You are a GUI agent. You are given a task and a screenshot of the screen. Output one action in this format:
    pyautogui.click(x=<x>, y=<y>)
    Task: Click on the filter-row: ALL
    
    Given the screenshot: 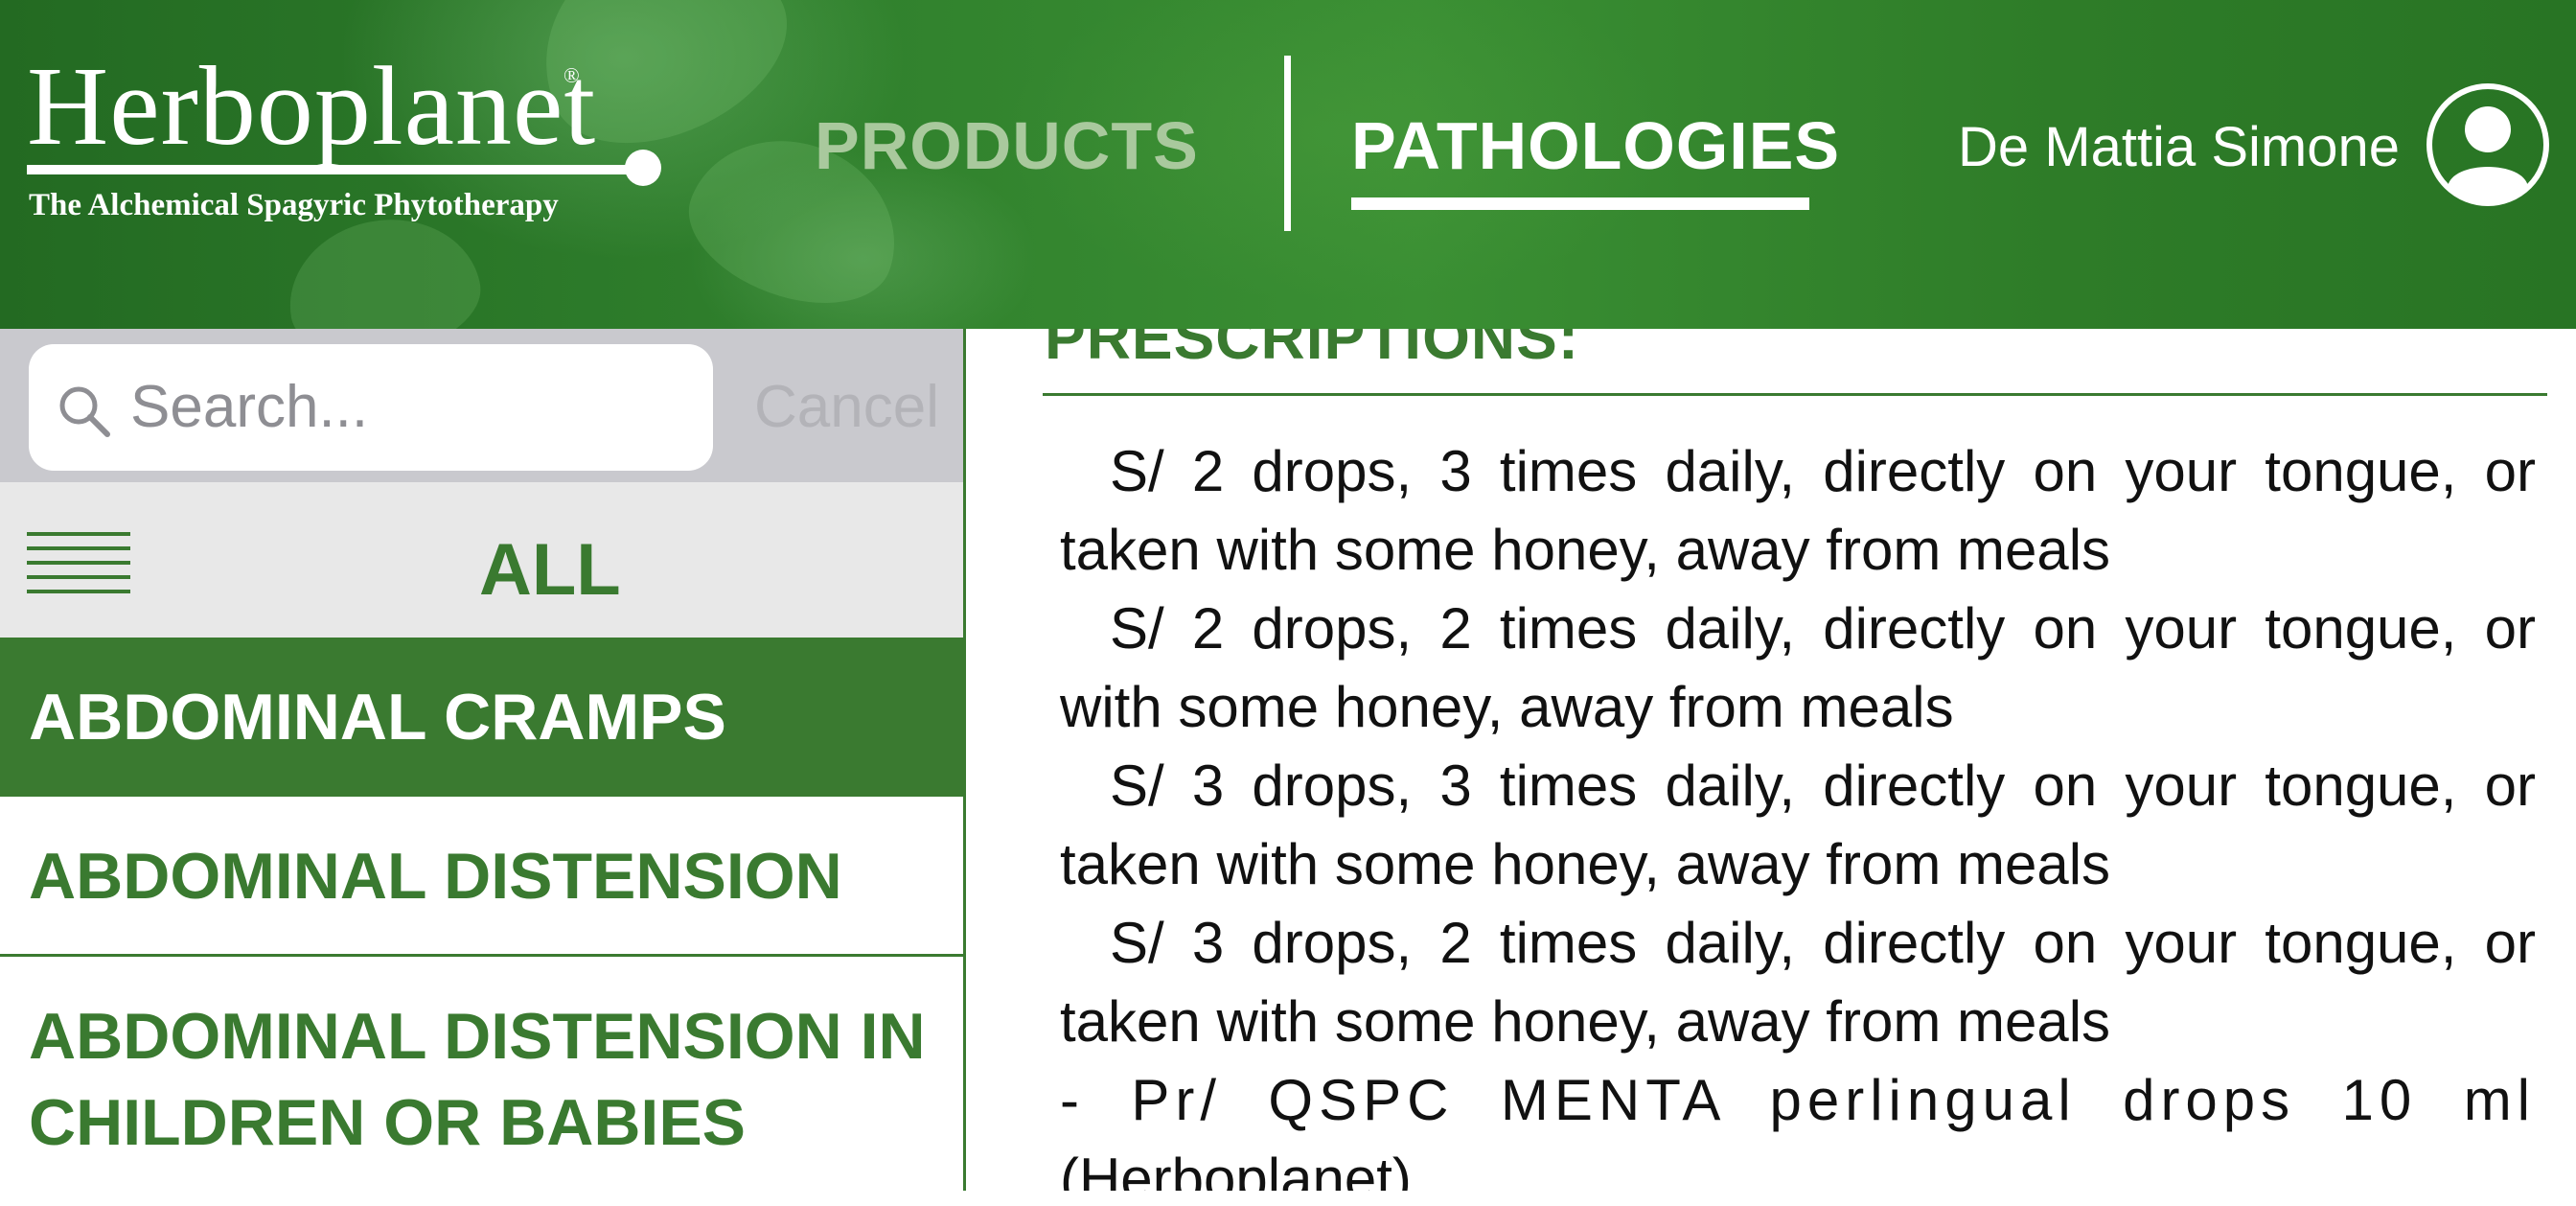 What is the action you would take?
    pyautogui.click(x=481, y=560)
    